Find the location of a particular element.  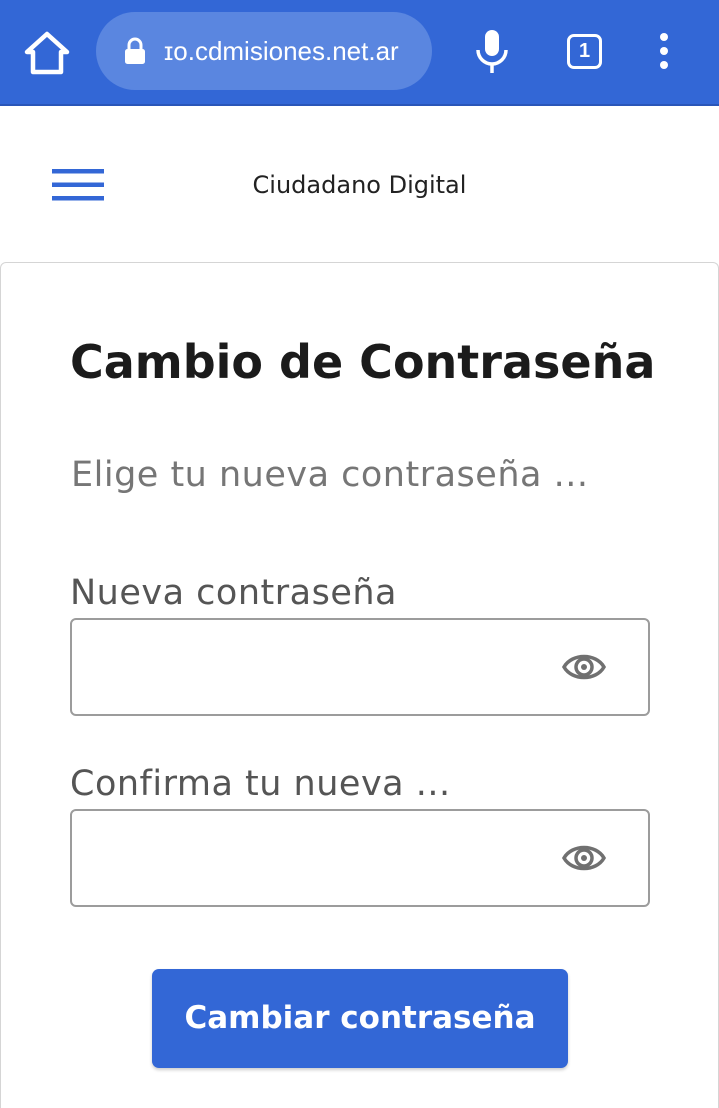

new-password-field is located at coordinates (360, 667).